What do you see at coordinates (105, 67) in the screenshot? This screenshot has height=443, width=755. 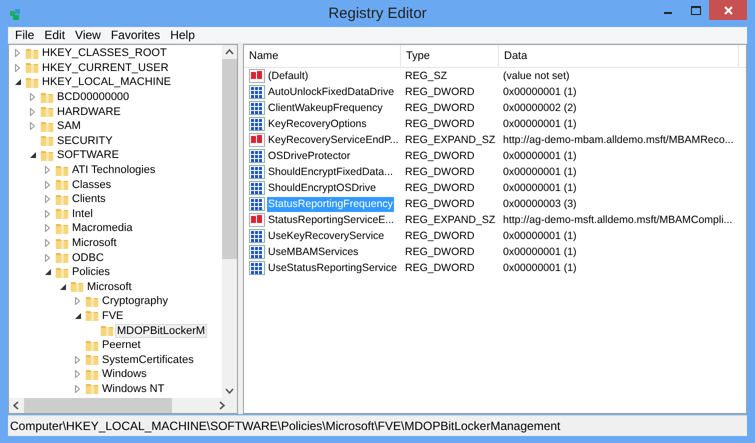 I see `tree-item: HKEY_CURRENT_USER` at bounding box center [105, 67].